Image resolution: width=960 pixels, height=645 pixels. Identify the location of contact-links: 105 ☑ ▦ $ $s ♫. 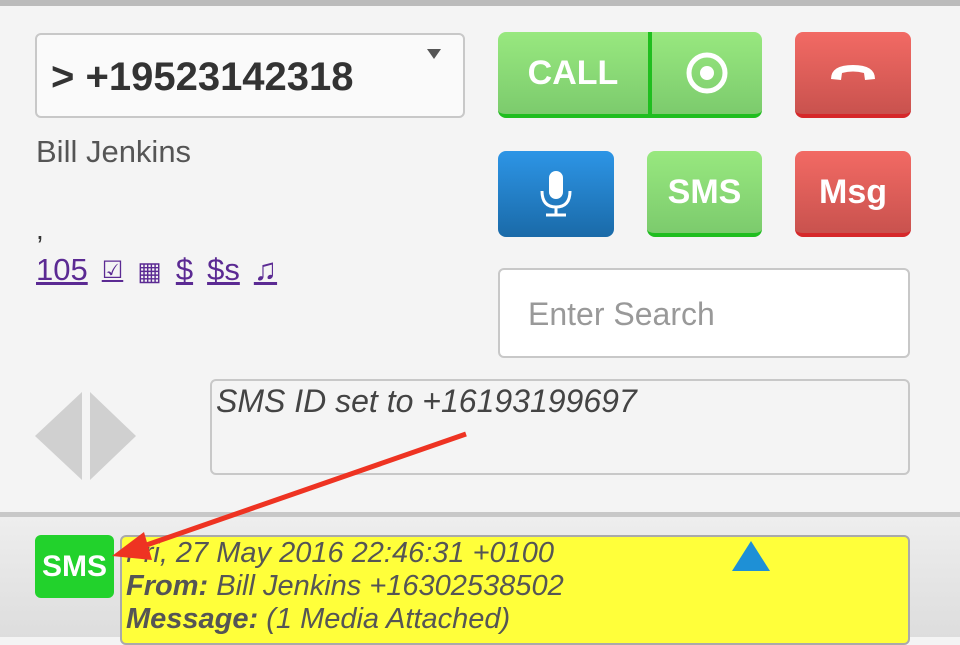
(156, 271).